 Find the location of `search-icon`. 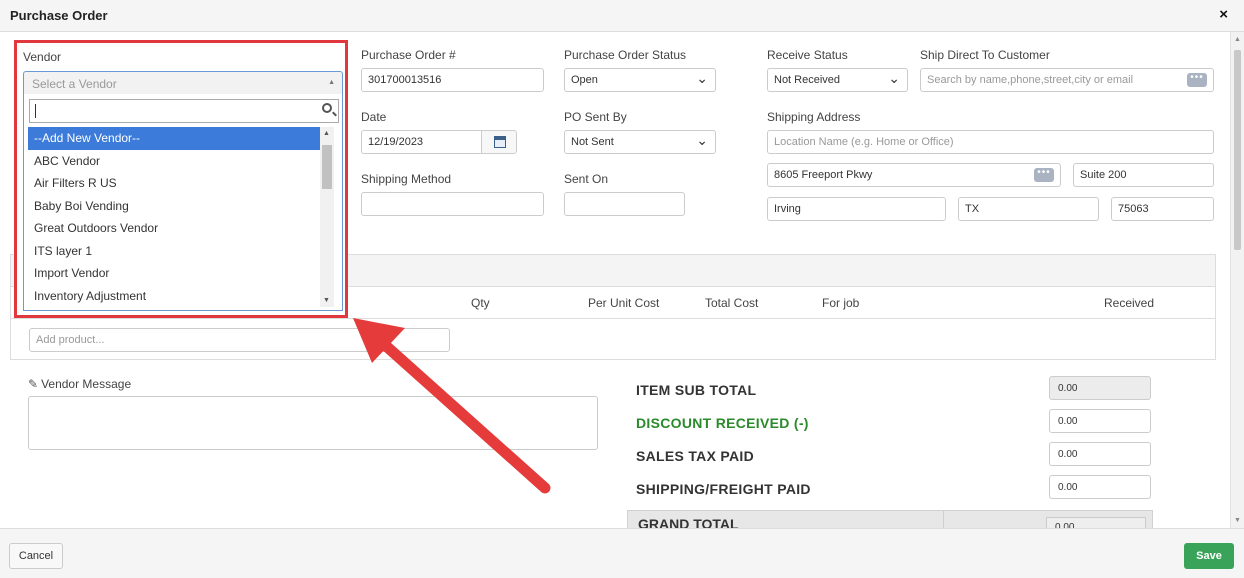

search-icon is located at coordinates (327, 108).